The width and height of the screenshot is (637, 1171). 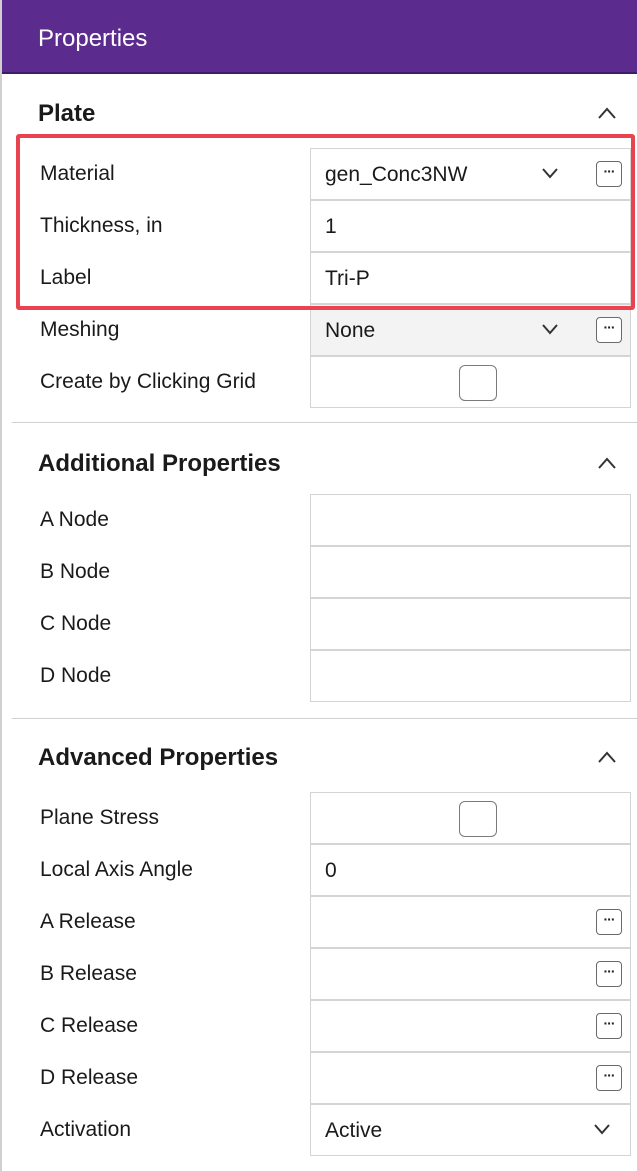 What do you see at coordinates (350, 330) in the screenshot?
I see `meshing-value: None` at bounding box center [350, 330].